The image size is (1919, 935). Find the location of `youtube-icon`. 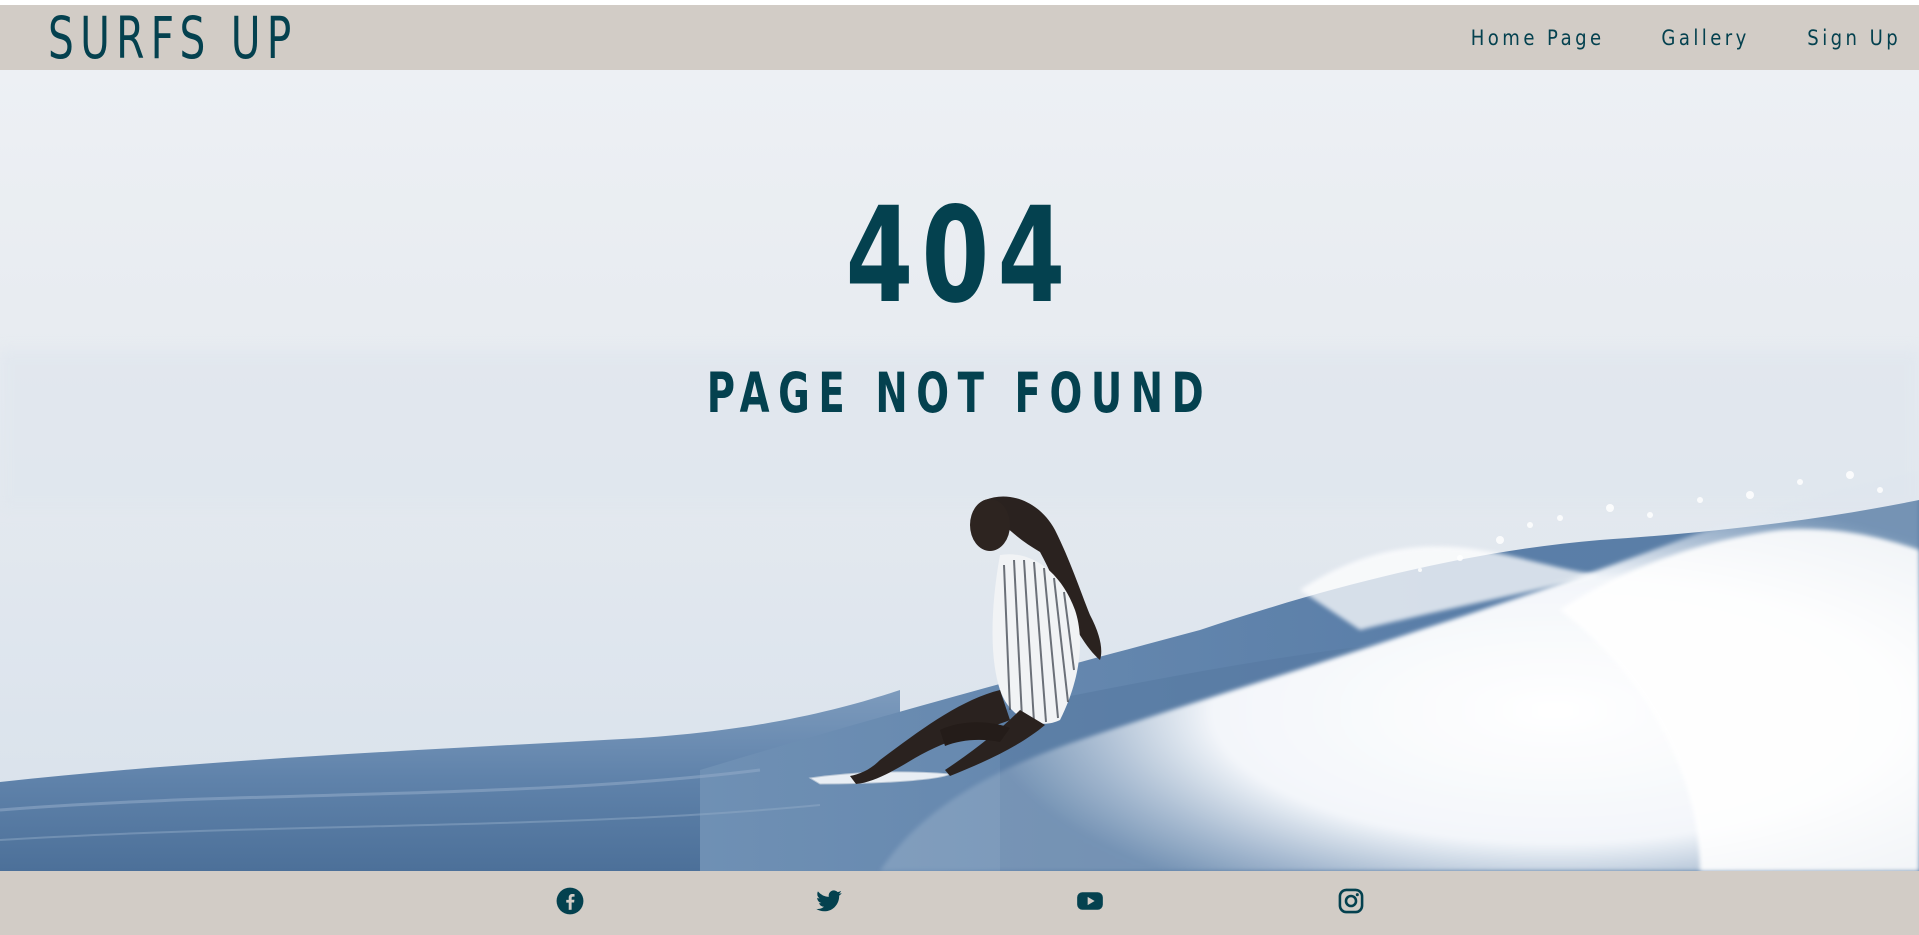

youtube-icon is located at coordinates (1090, 901).